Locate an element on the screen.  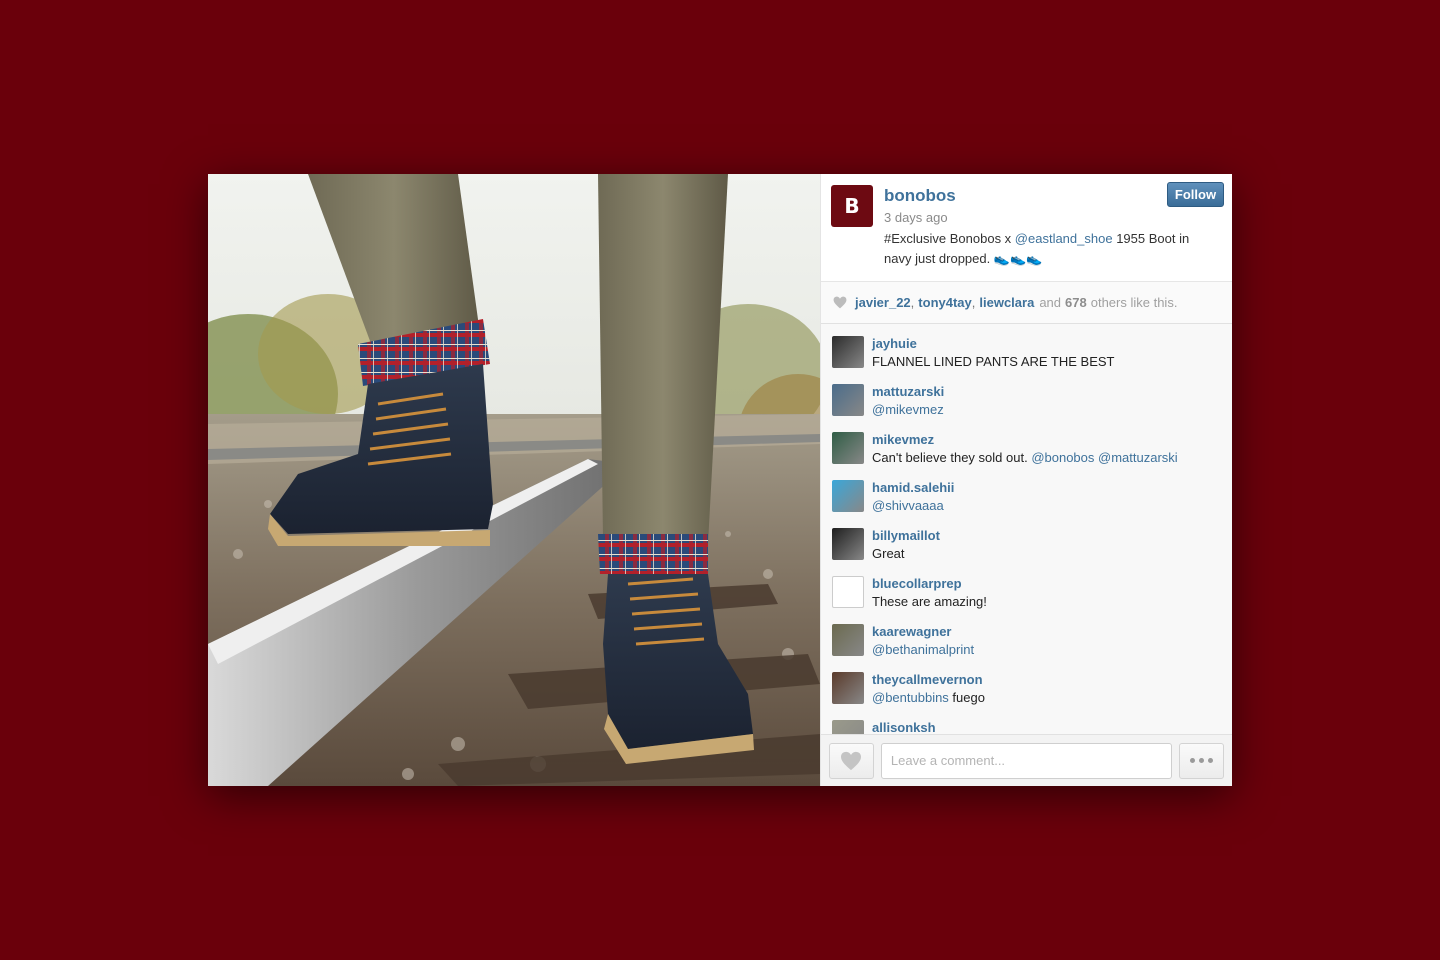
commenter-username-link: bluecollarprep is located at coordinates (1052, 583).